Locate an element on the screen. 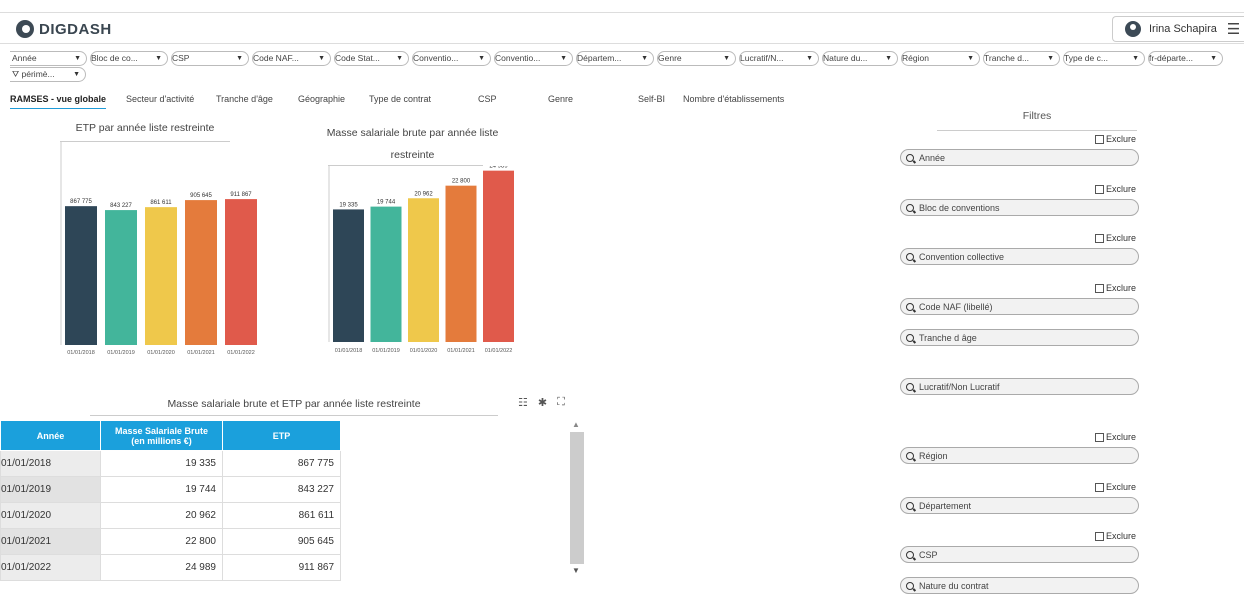 The width and height of the screenshot is (1244, 610). filter-chip: Départem... ▼ is located at coordinates (615, 58).